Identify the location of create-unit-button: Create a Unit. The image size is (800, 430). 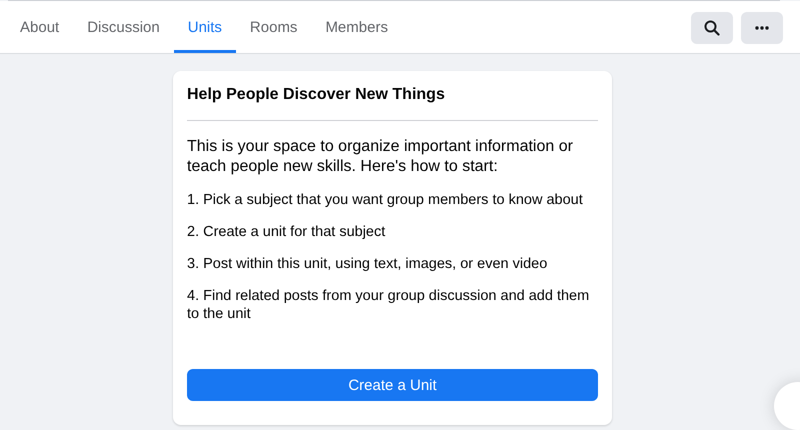
(392, 385).